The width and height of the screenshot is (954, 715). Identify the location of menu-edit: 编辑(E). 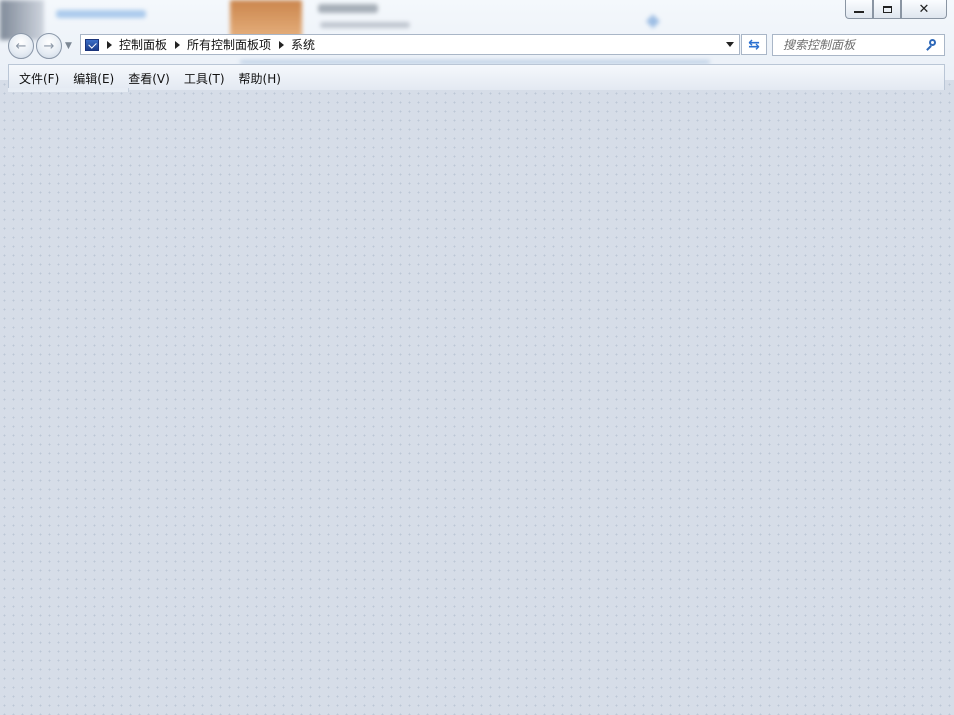
(94, 76).